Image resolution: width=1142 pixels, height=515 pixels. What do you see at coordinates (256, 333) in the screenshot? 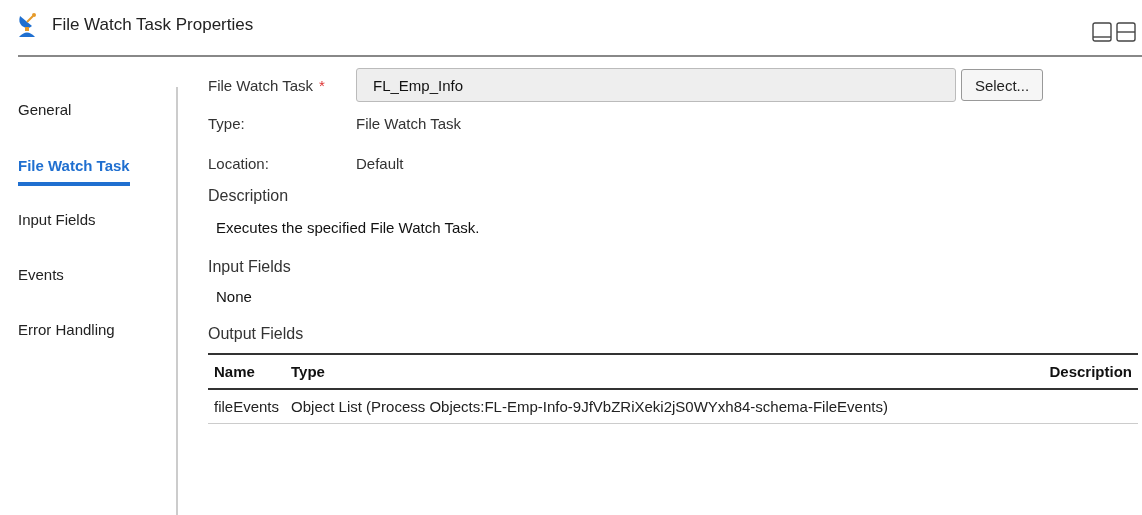
I see `section-heading: Output Fields` at bounding box center [256, 333].